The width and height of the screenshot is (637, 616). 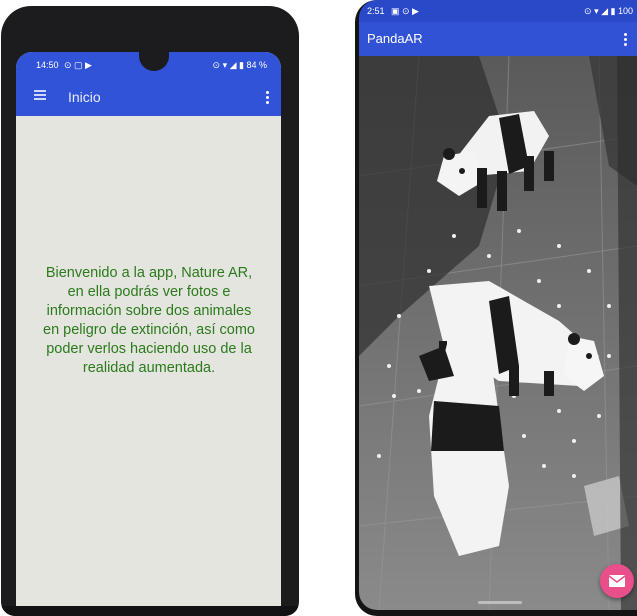 What do you see at coordinates (40, 95) in the screenshot?
I see `hamburger-menu-icon` at bounding box center [40, 95].